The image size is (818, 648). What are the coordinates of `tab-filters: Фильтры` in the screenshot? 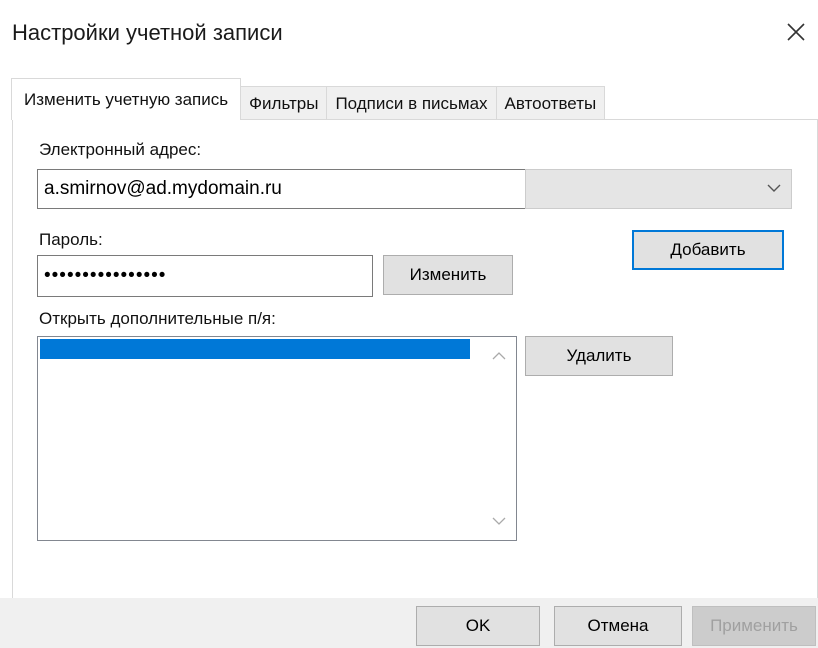 It's located at (284, 103).